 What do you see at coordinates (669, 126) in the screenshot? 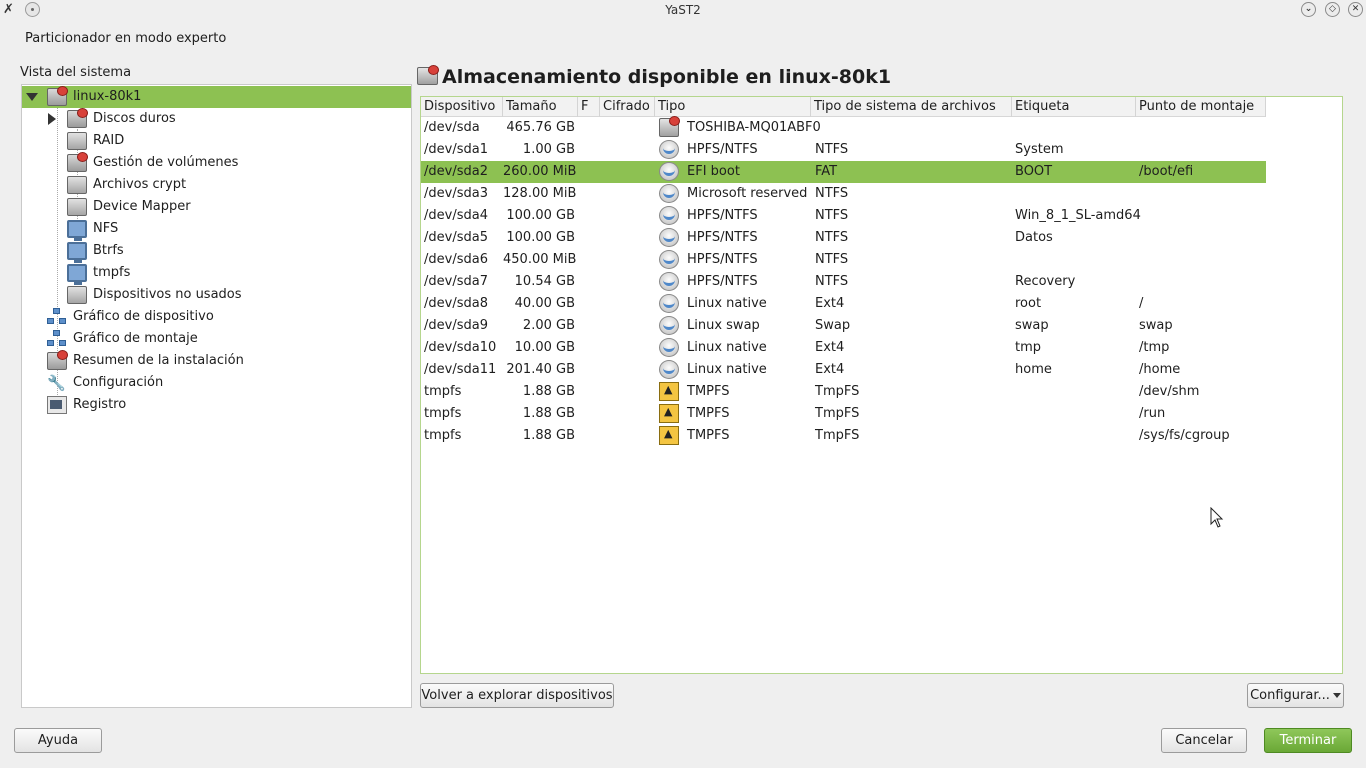
I see `hard-drive-icon` at bounding box center [669, 126].